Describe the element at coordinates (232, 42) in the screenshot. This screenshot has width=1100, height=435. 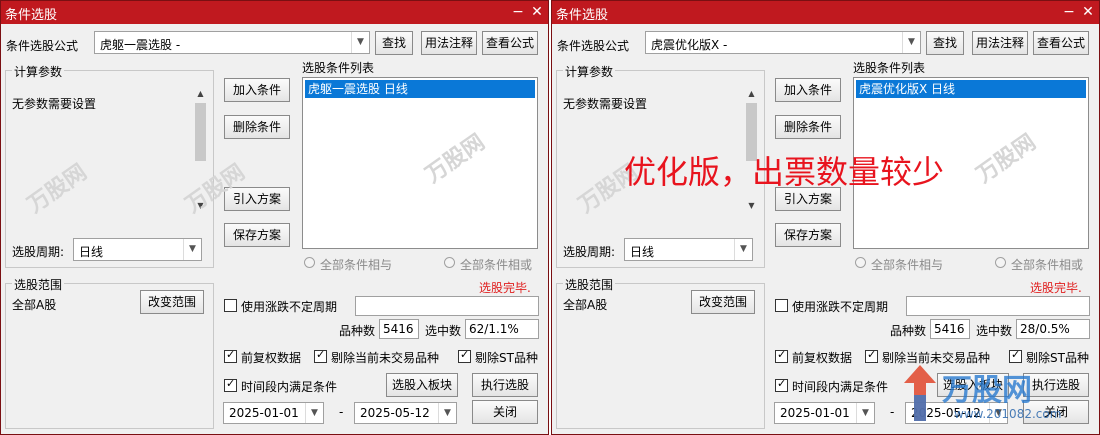
I see `formula-select: 虎躯一震选股 - ▼` at that location.